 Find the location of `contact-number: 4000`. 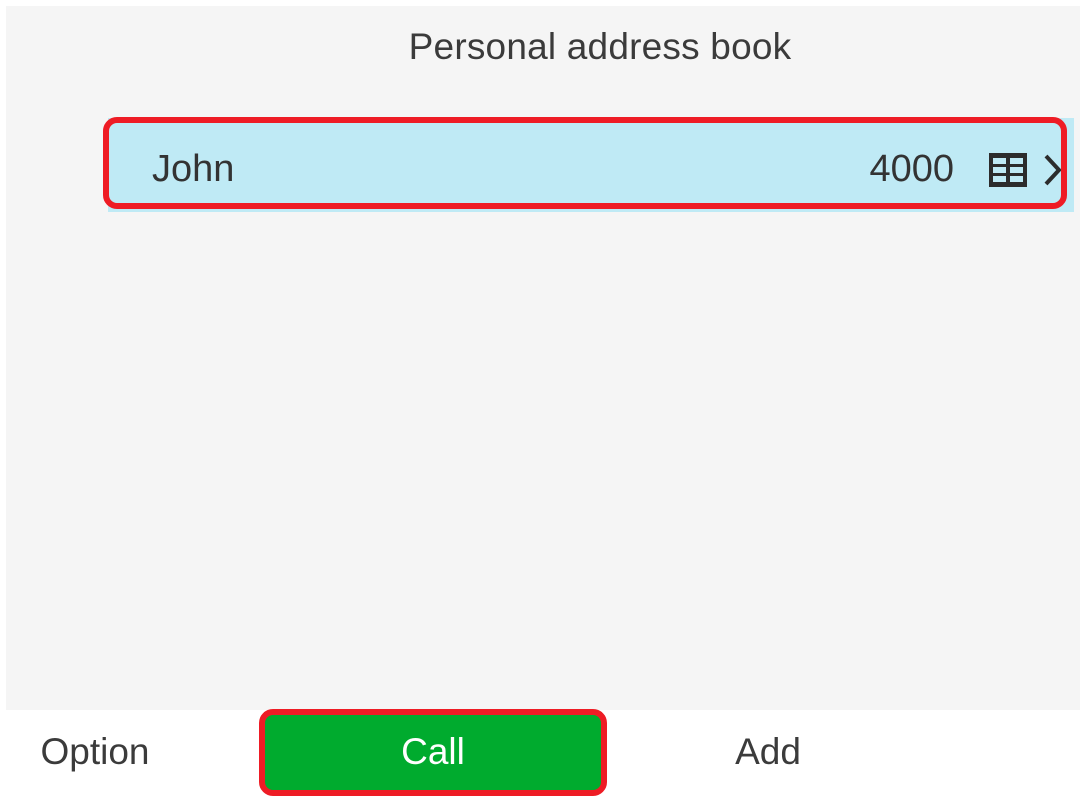

contact-number: 4000 is located at coordinates (911, 169).